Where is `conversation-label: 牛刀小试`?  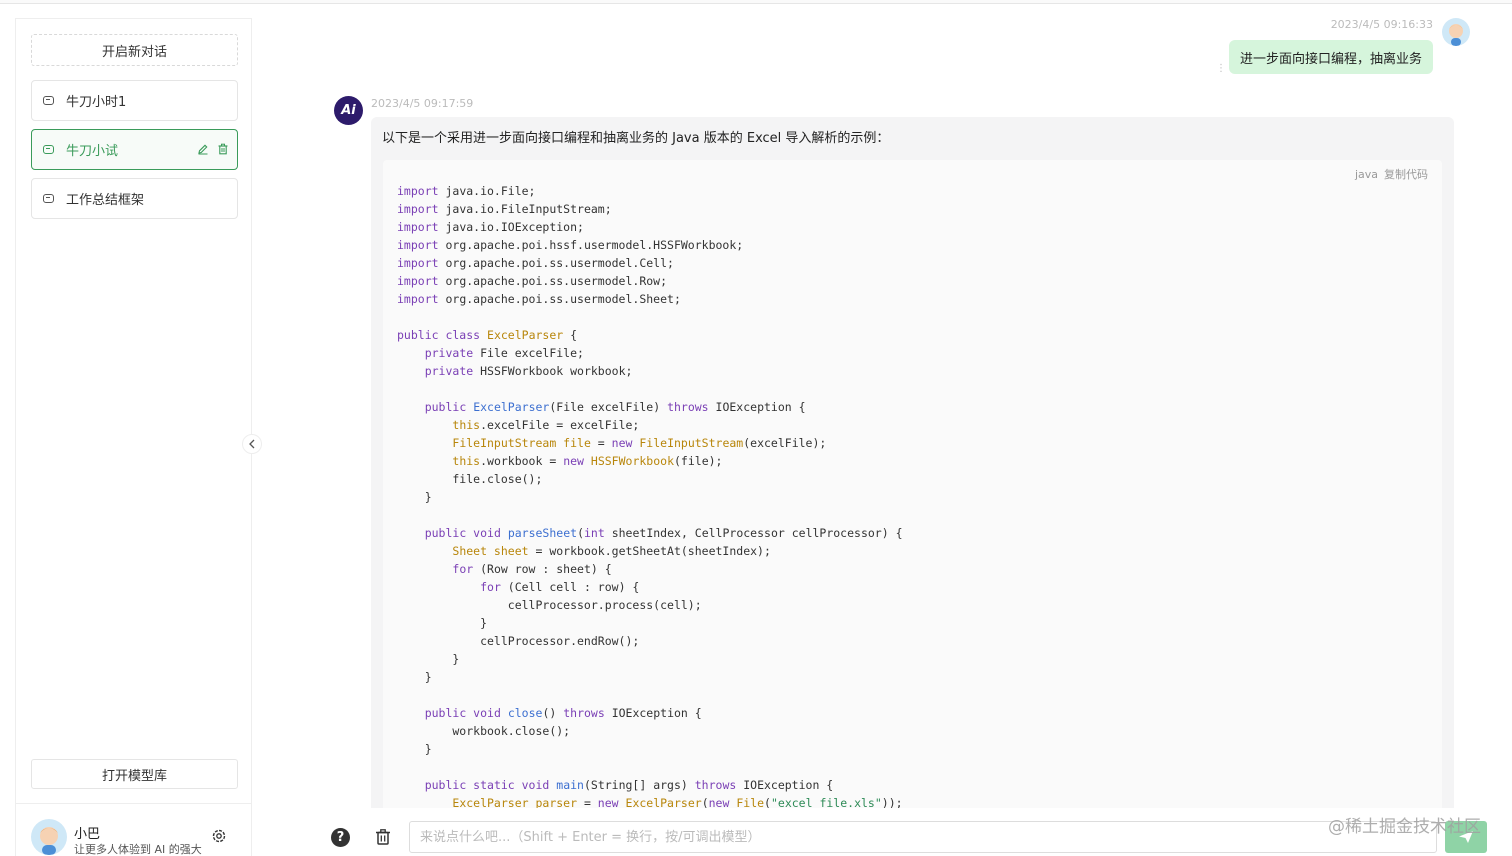
conversation-label: 牛刀小试 is located at coordinates (92, 151).